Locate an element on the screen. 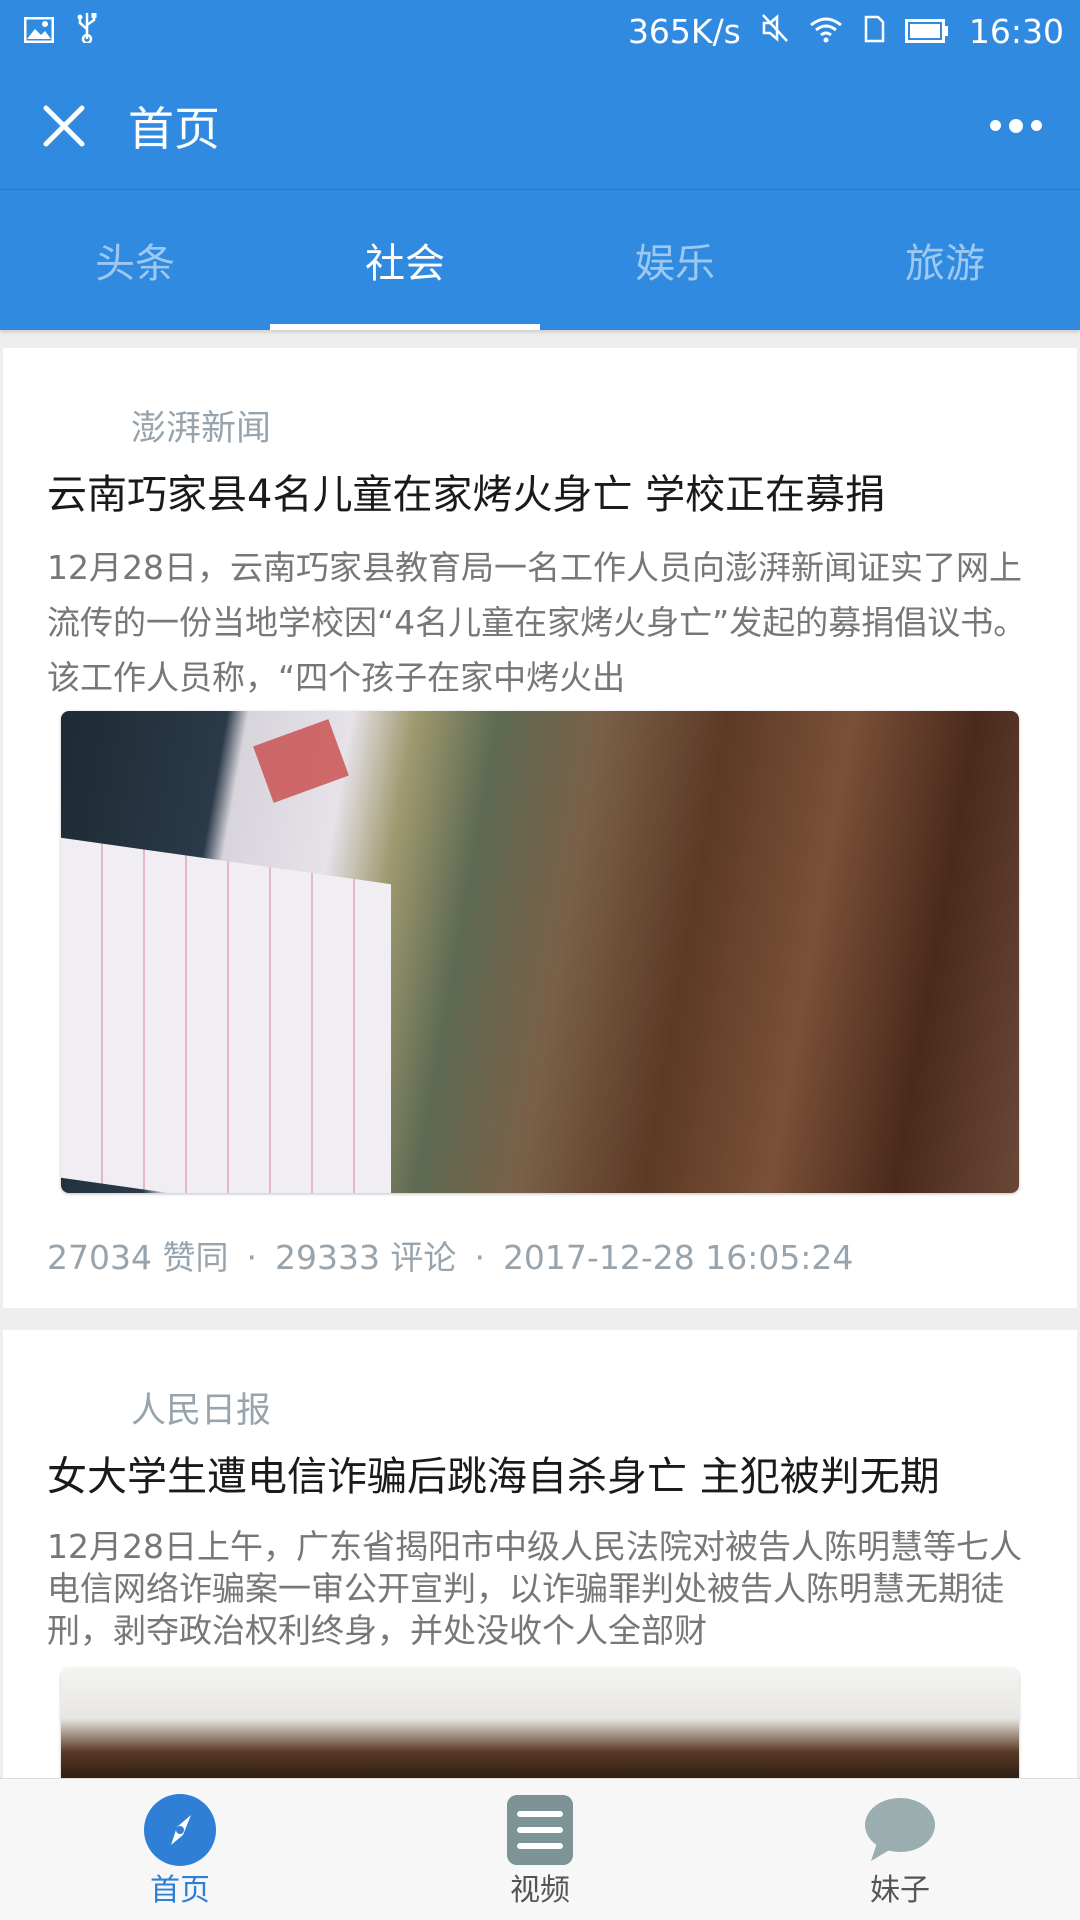 The image size is (1080, 1920). compass-icon is located at coordinates (180, 1830).